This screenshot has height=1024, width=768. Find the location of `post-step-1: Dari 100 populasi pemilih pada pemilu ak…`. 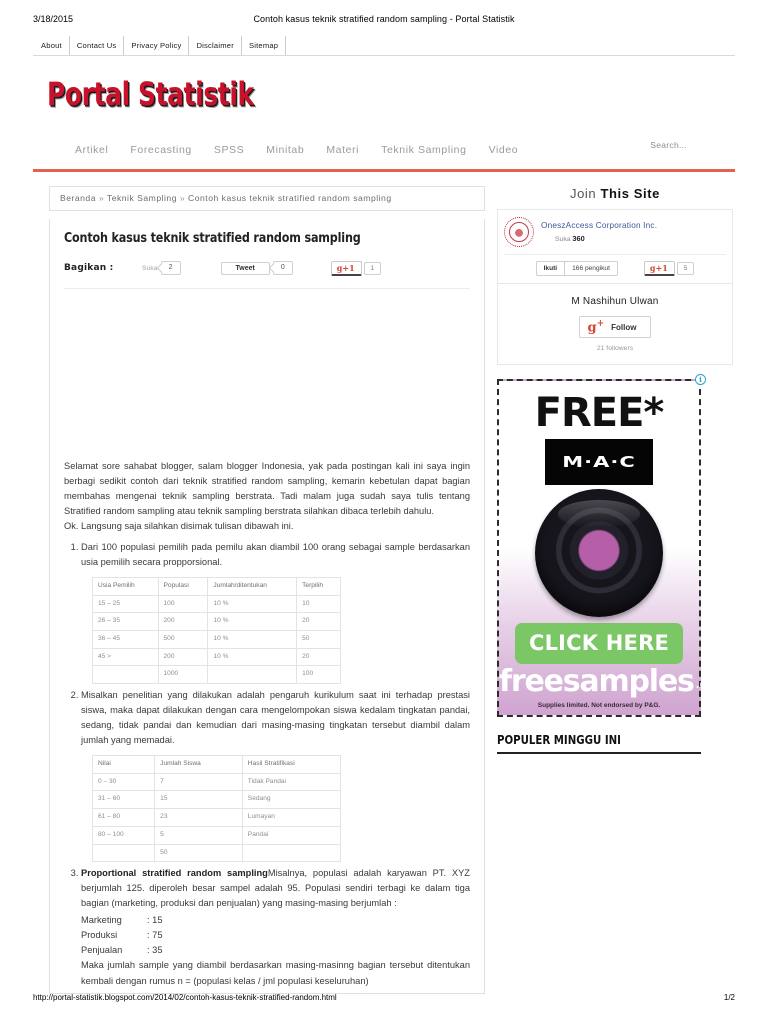

post-step-1: Dari 100 populasi pemilih pada pemilu ak… is located at coordinates (275, 612).